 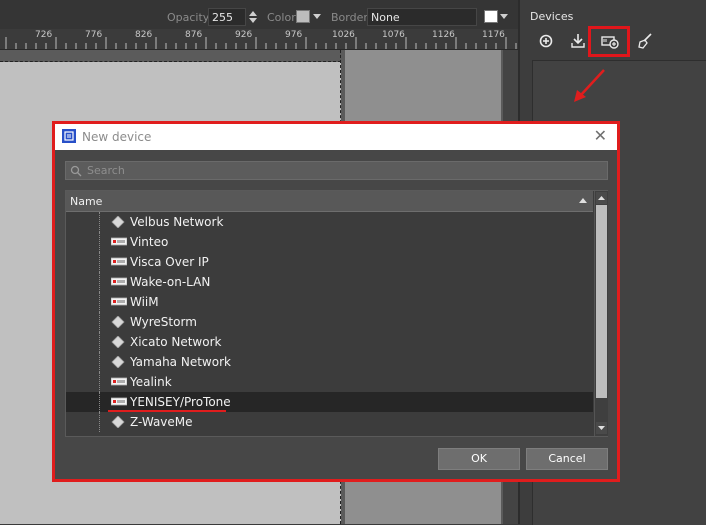 What do you see at coordinates (329, 362) in the screenshot?
I see `list-item: Yamaha Network` at bounding box center [329, 362].